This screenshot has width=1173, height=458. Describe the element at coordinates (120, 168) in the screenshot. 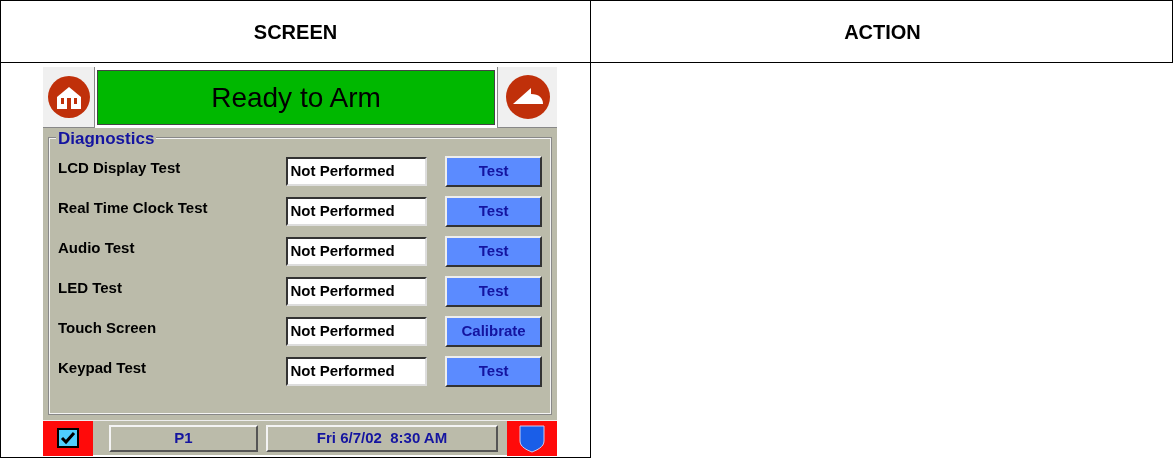

I see `test-label: LCD Display Test` at that location.